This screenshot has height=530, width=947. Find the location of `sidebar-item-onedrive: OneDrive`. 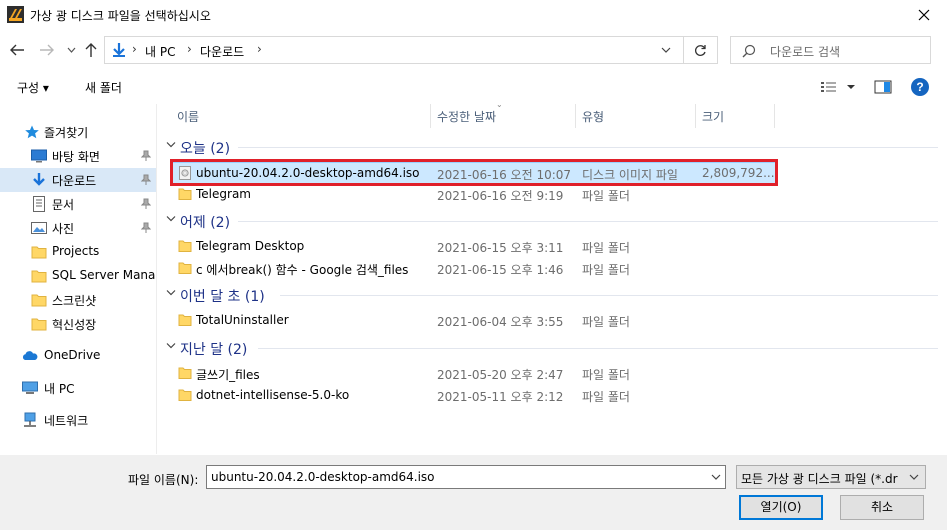

sidebar-item-onedrive: OneDrive is located at coordinates (78, 356).